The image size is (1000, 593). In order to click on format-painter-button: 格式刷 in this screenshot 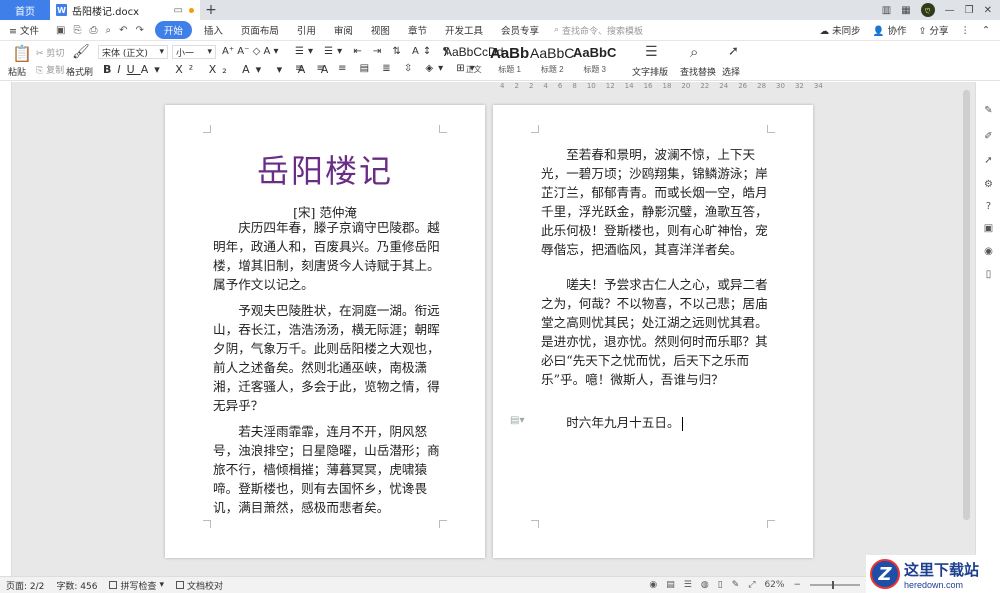, I will do `click(79, 71)`.